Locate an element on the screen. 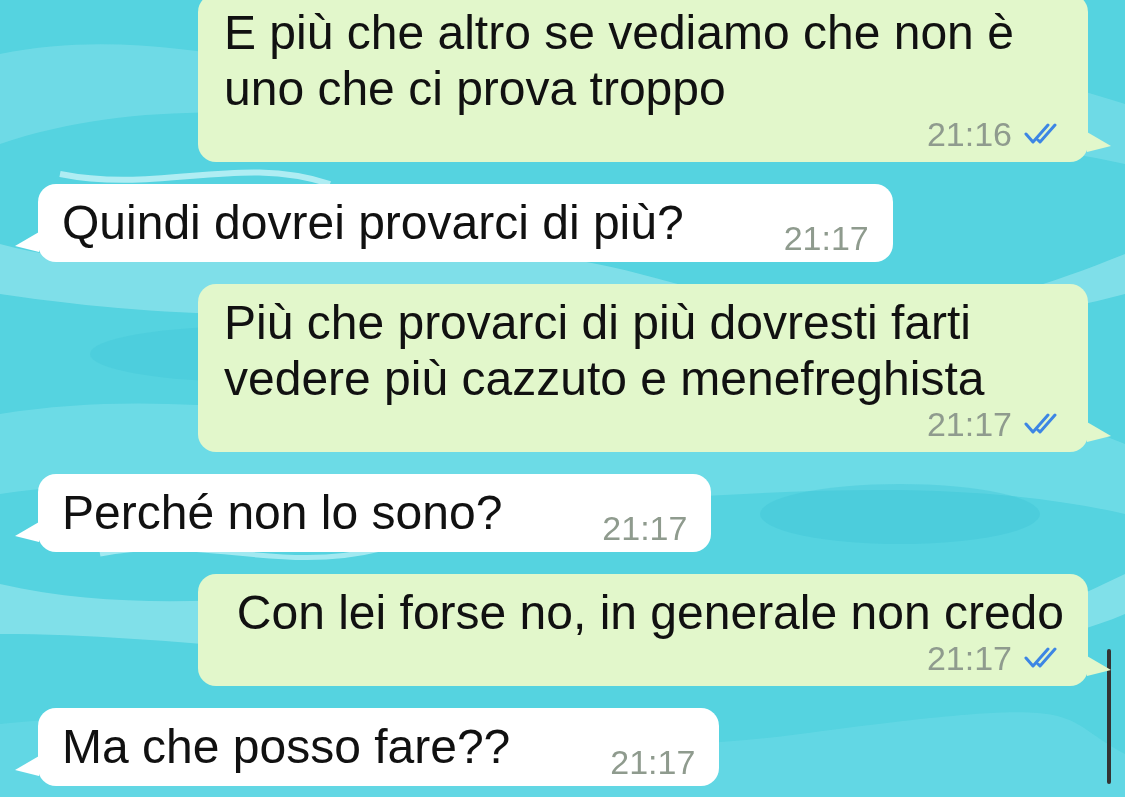  message-time: 21:16 is located at coordinates (969, 134).